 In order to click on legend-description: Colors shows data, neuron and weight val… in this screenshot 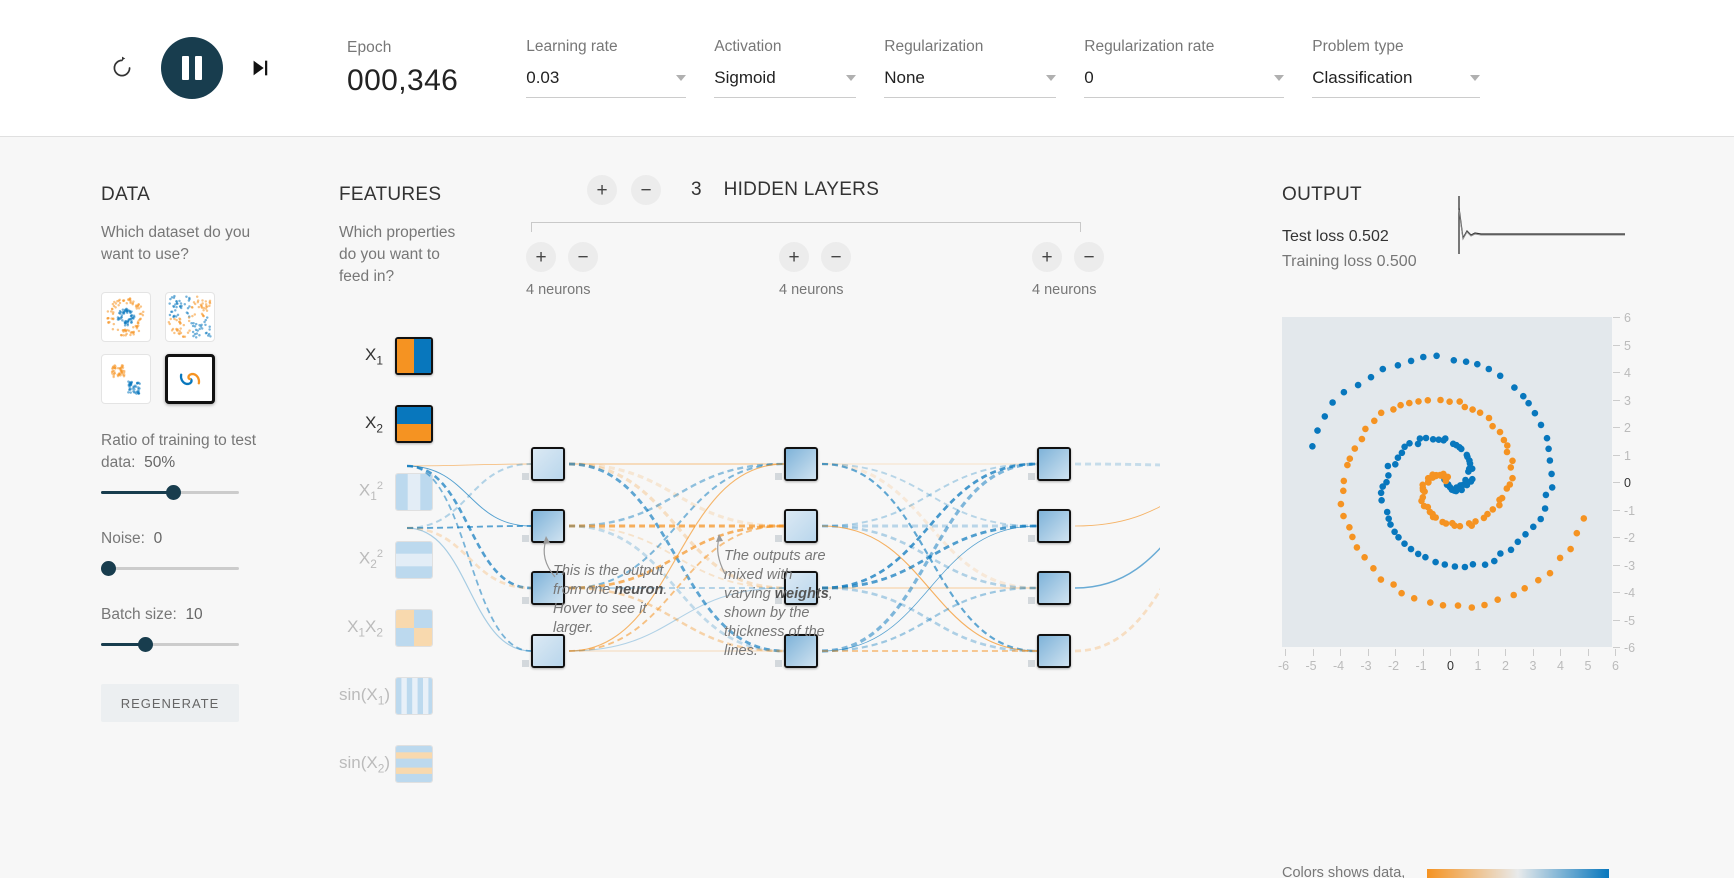, I will do `click(1344, 871)`.